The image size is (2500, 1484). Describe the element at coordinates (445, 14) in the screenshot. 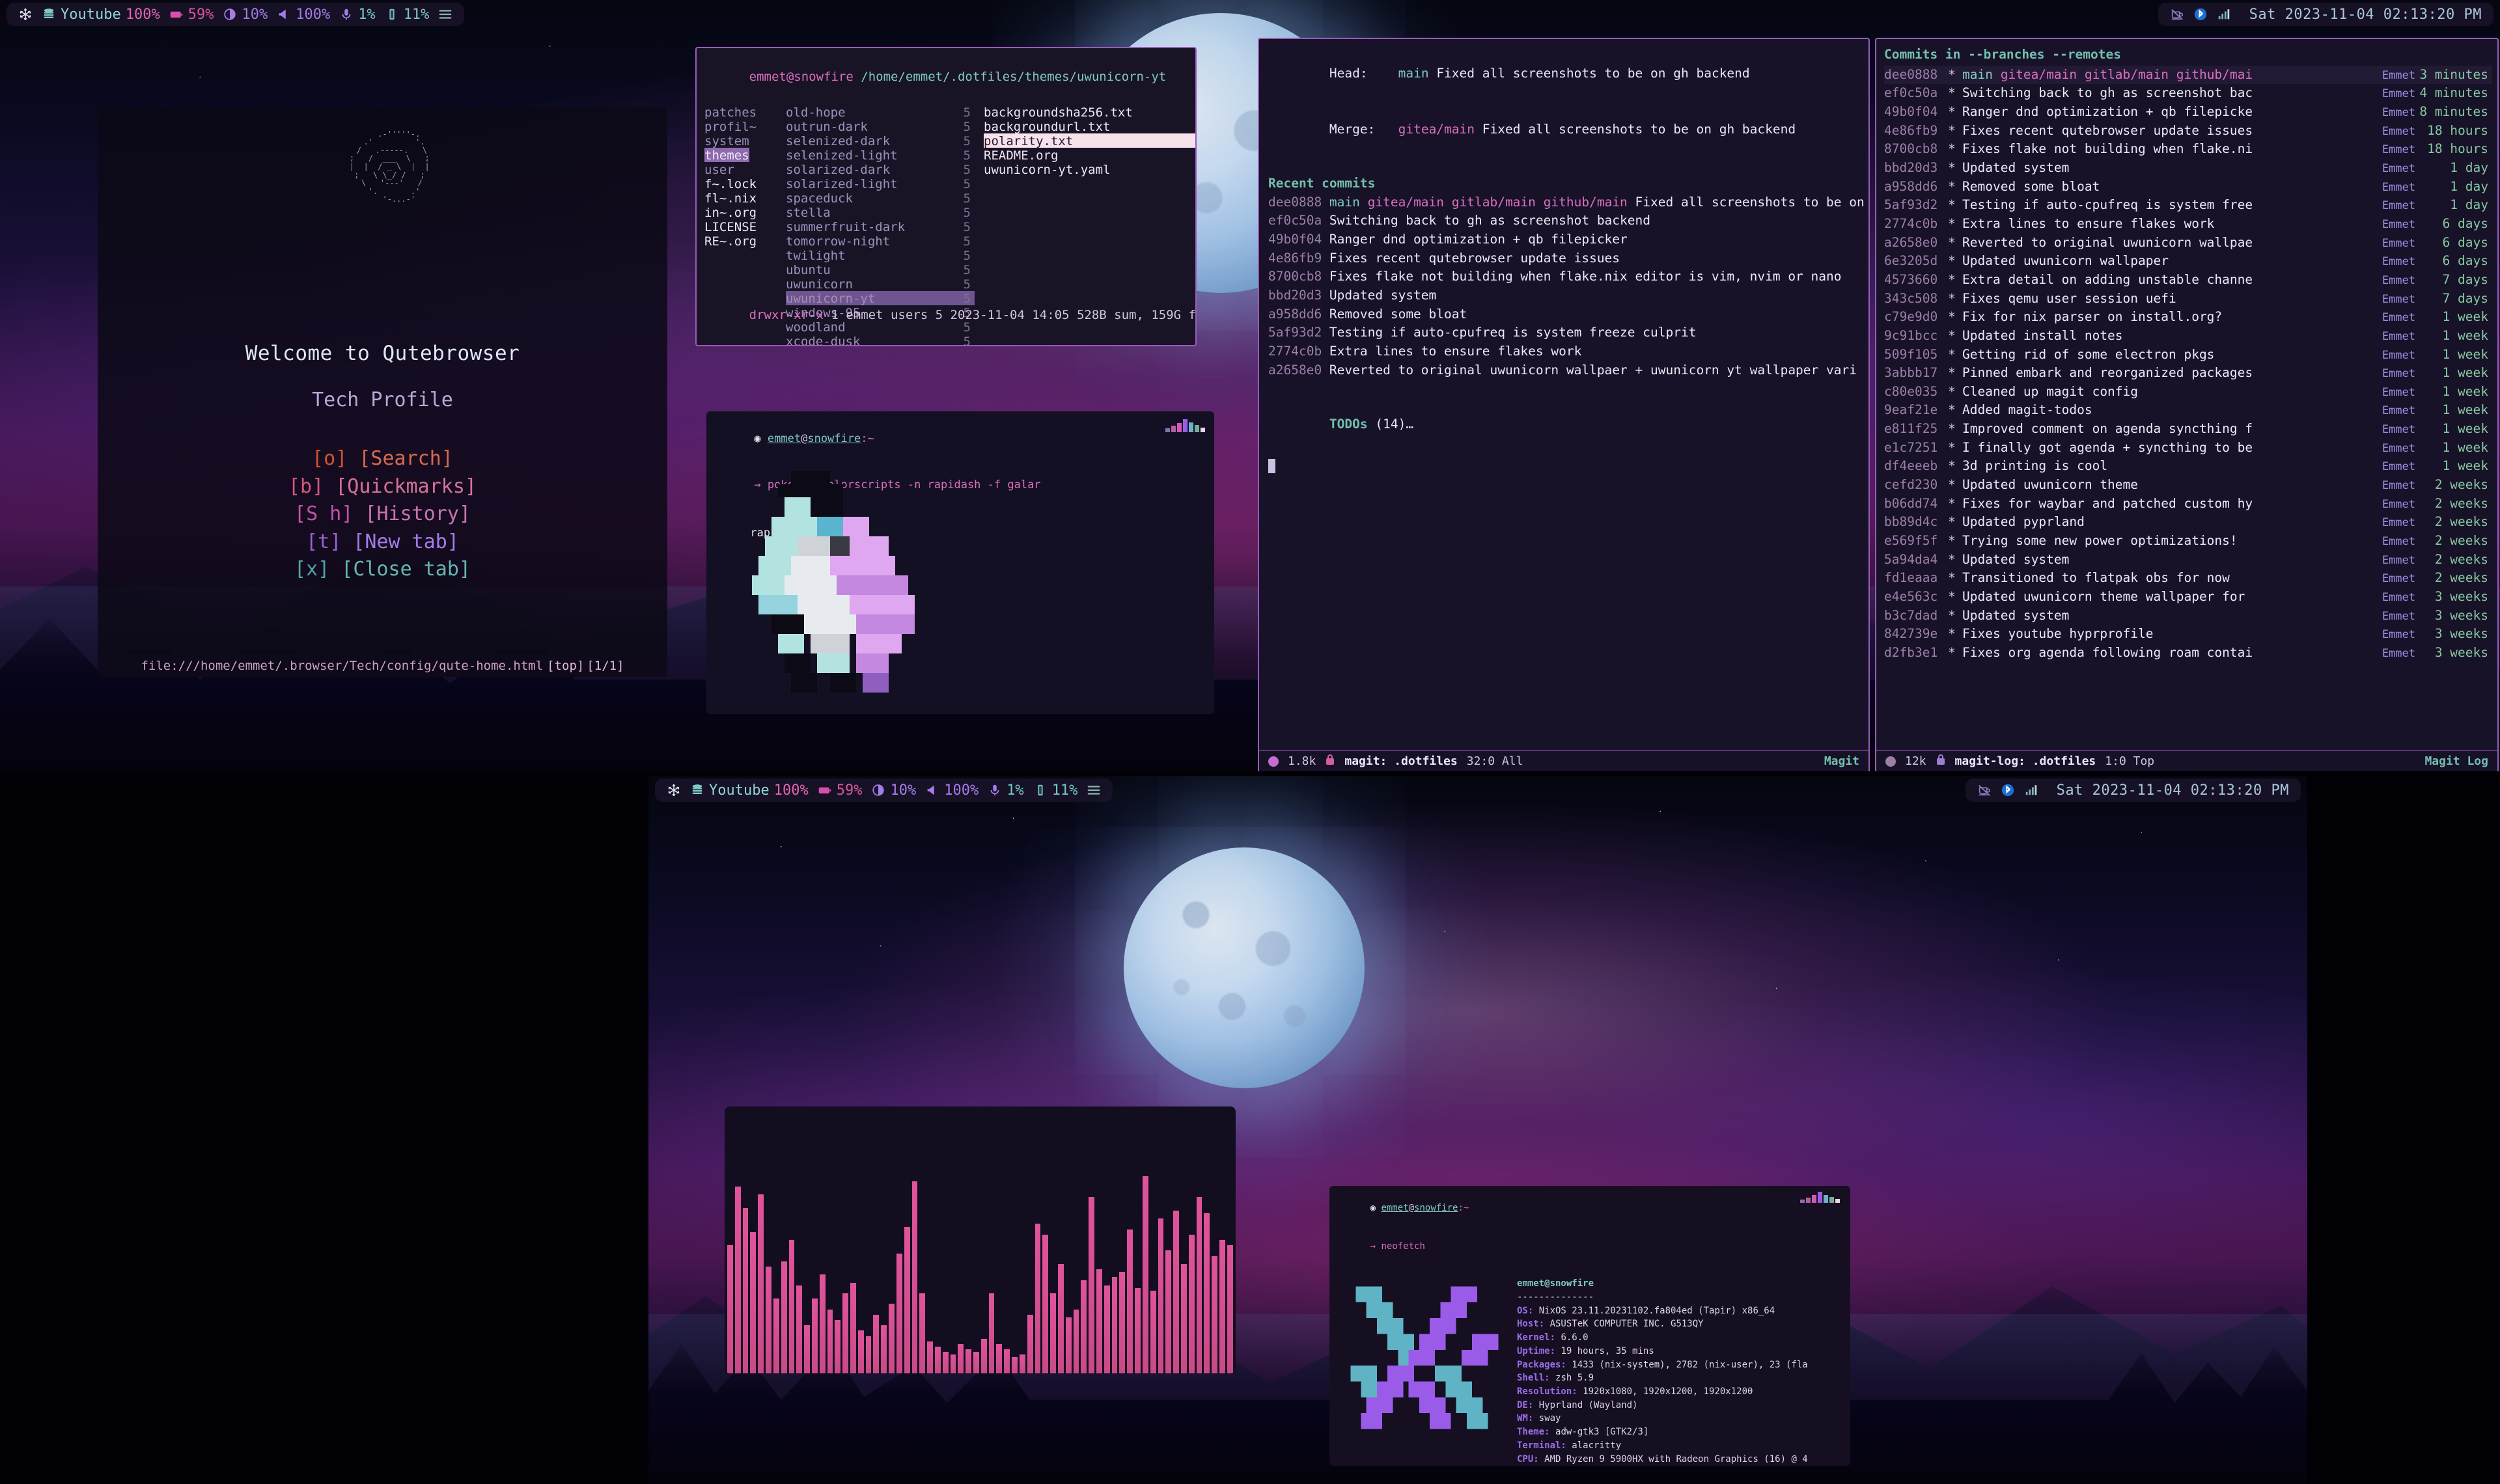

I see `hamburger-menu-icon` at that location.